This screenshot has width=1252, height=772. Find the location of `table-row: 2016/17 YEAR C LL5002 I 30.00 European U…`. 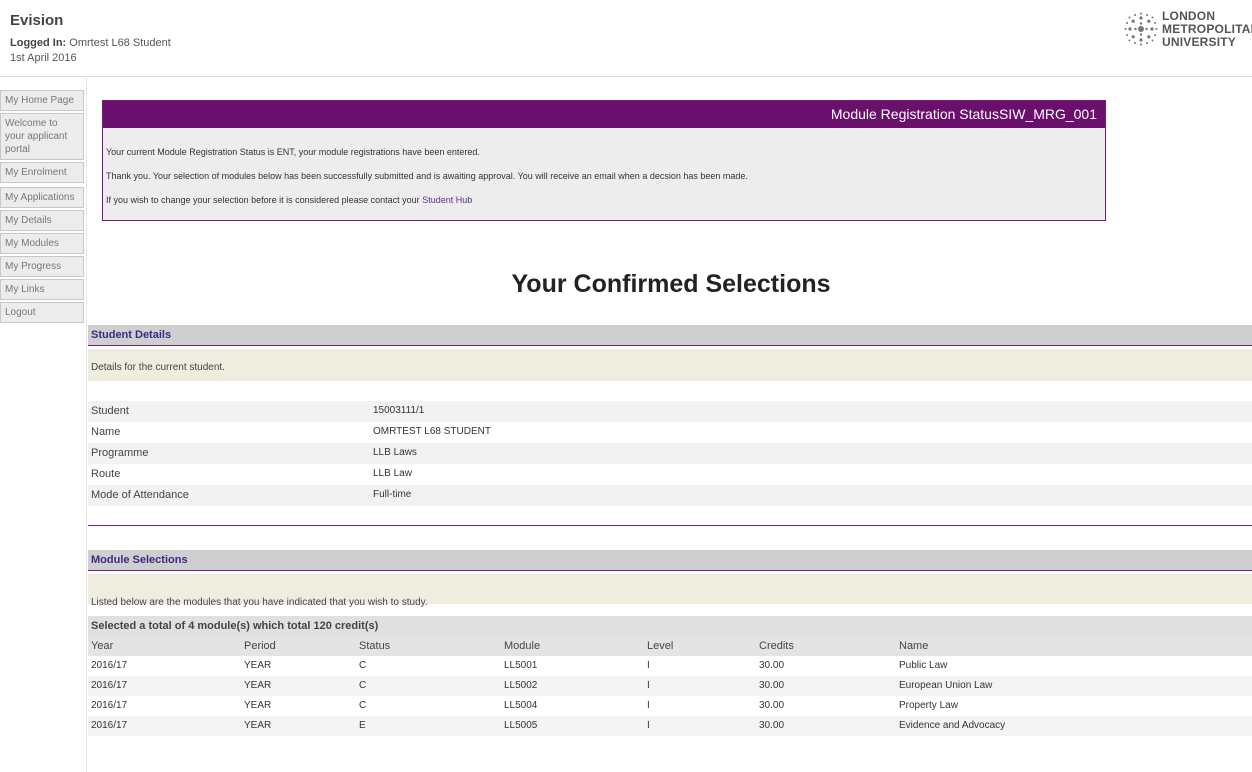

table-row: 2016/17 YEAR C LL5002 I 30.00 European U… is located at coordinates (670, 686).